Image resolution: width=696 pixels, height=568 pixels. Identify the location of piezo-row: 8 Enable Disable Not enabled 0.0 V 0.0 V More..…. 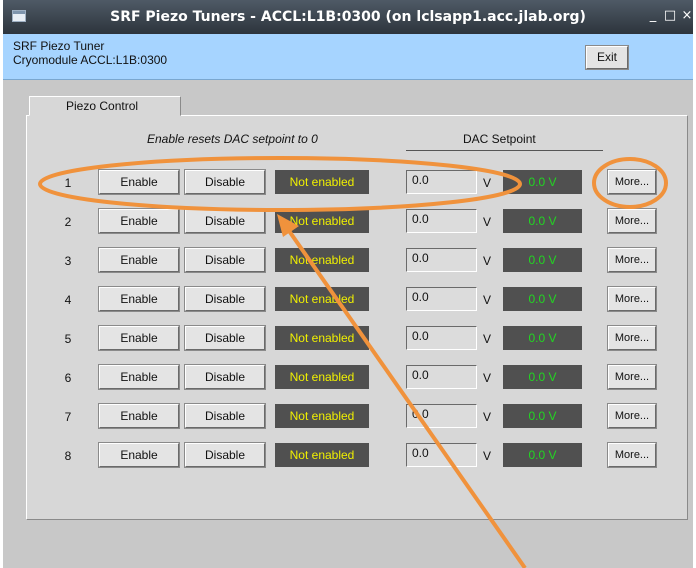
(348, 456).